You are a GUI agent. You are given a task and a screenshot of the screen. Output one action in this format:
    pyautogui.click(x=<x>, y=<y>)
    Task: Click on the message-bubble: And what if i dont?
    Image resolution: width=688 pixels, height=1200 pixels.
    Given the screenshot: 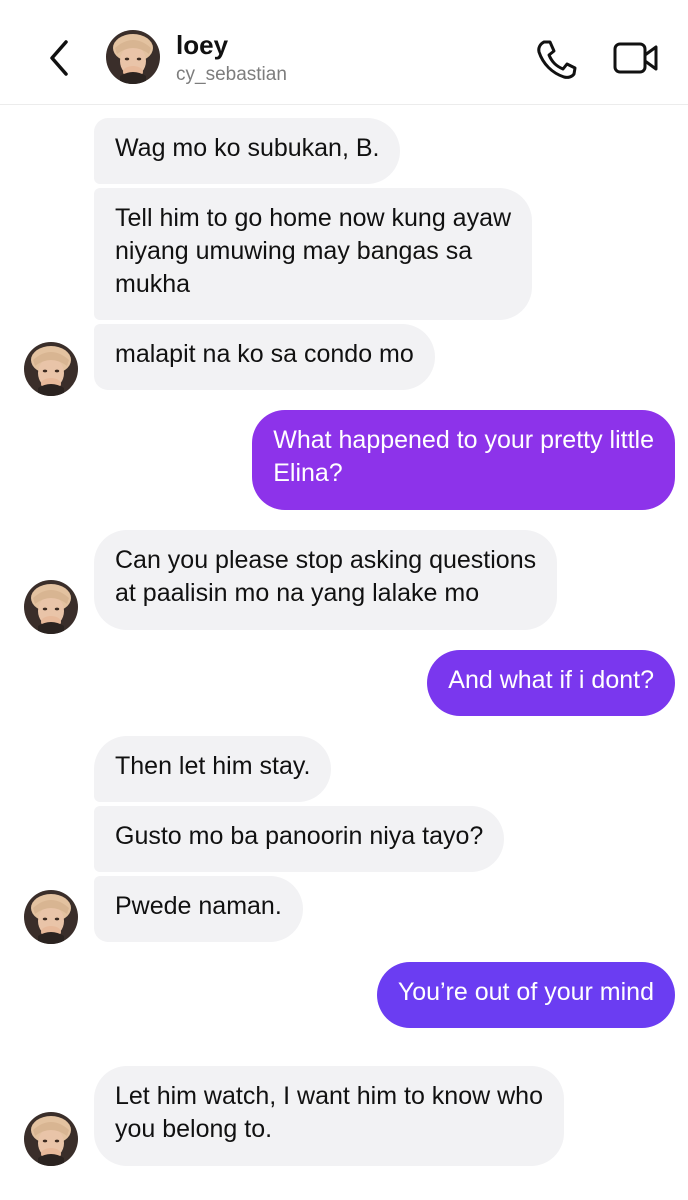 What is the action you would take?
    pyautogui.click(x=551, y=683)
    